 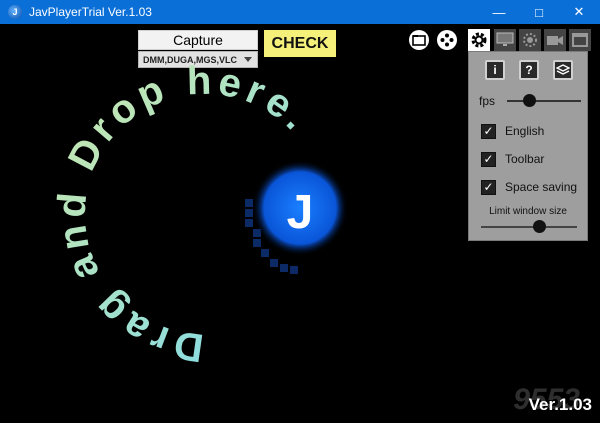 What do you see at coordinates (487, 101) in the screenshot?
I see `fps-label: fps` at bounding box center [487, 101].